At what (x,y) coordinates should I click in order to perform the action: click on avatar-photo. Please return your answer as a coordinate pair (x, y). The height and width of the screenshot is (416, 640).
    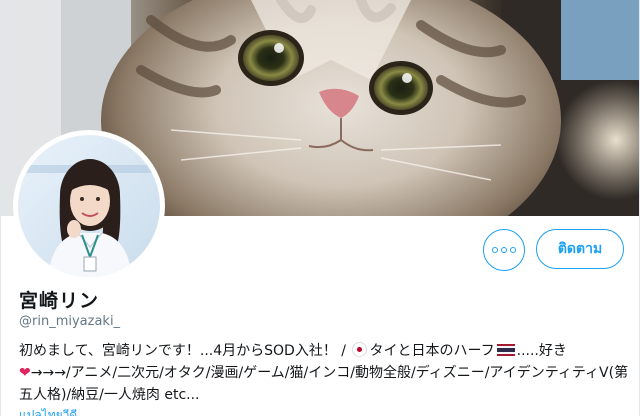
    Looking at the image, I should click on (89, 206).